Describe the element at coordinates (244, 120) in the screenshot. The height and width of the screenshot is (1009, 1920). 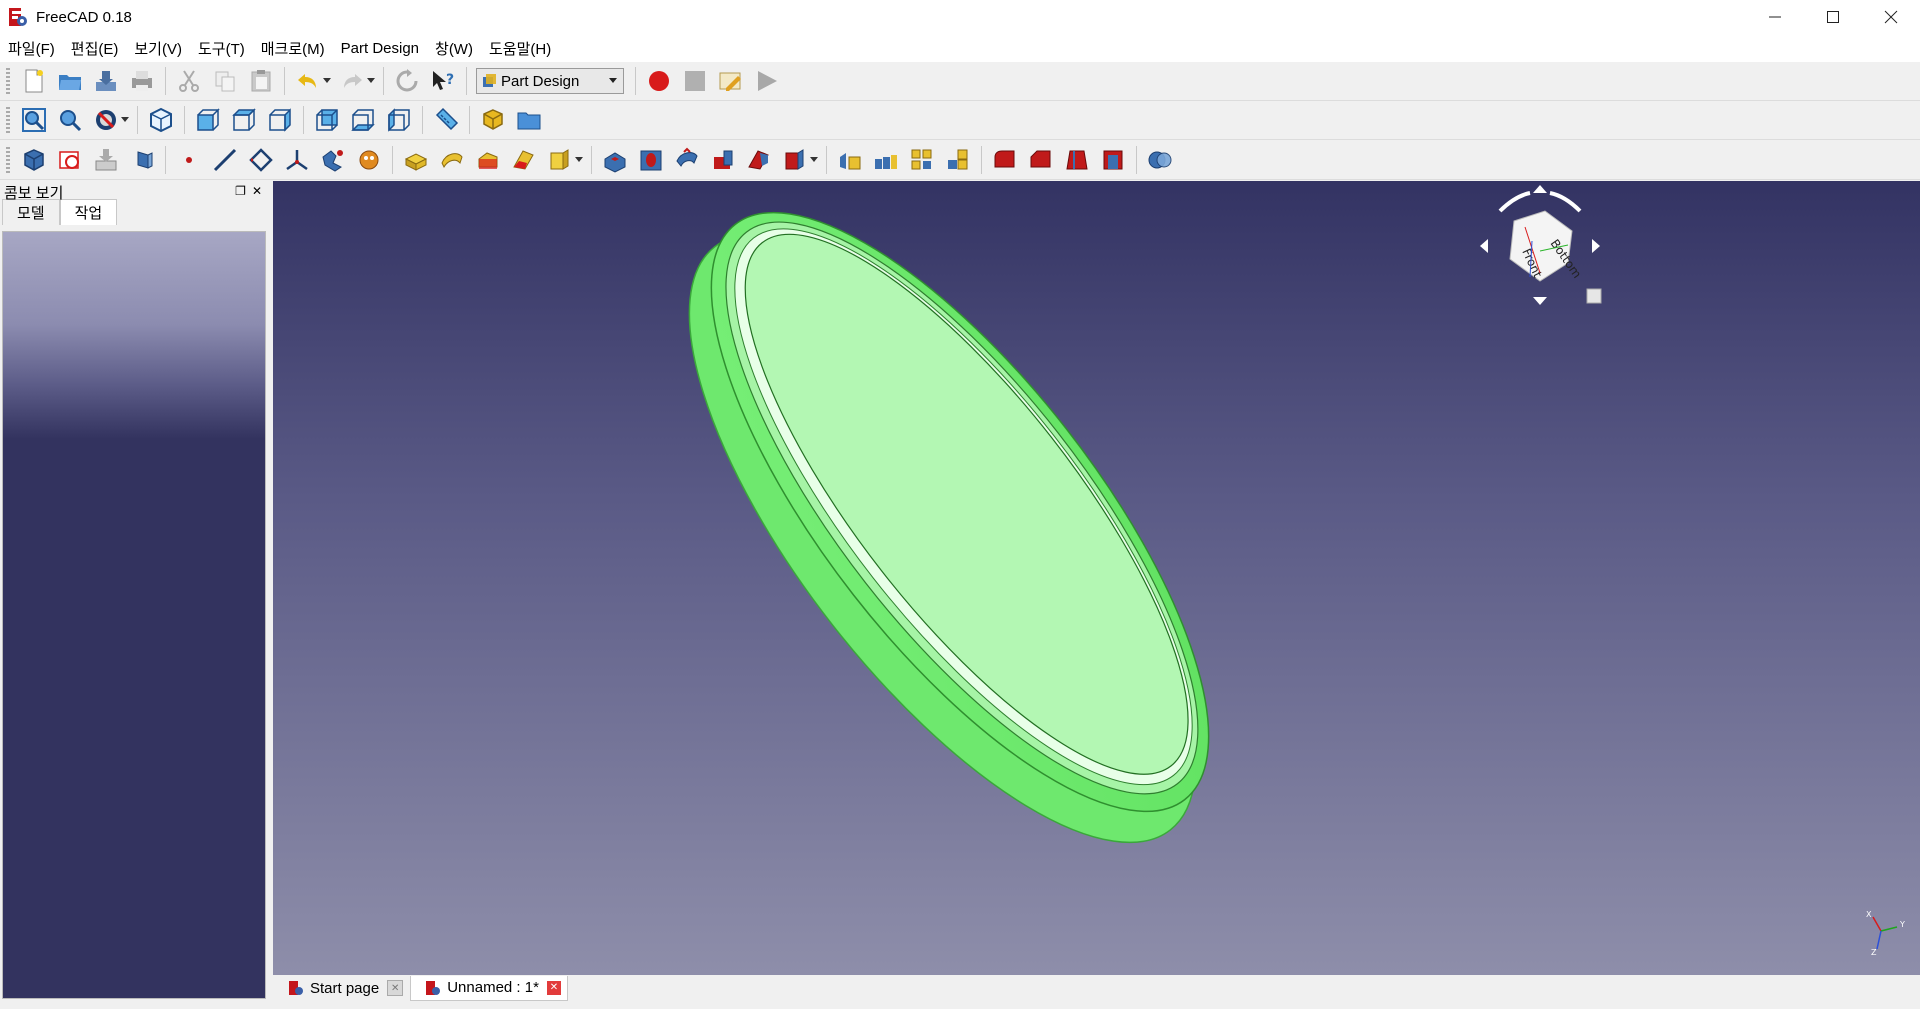
I see `top-view-button` at that location.